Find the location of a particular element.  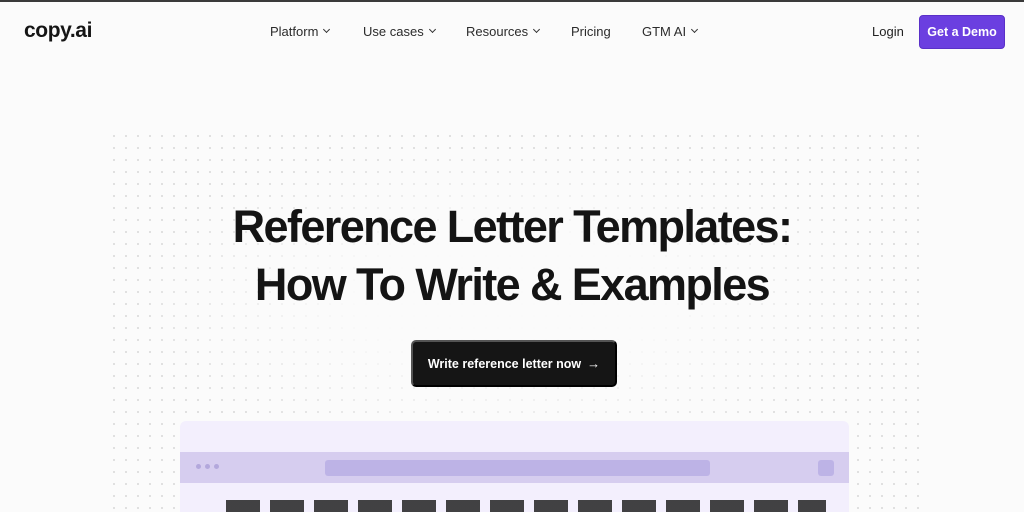

copy-ai-logo: copy.ai is located at coordinates (58, 31).